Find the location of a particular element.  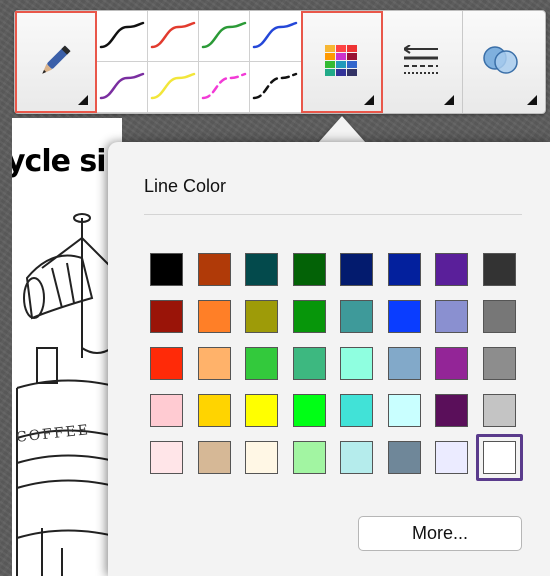

popover-title: Line Color is located at coordinates (185, 186).